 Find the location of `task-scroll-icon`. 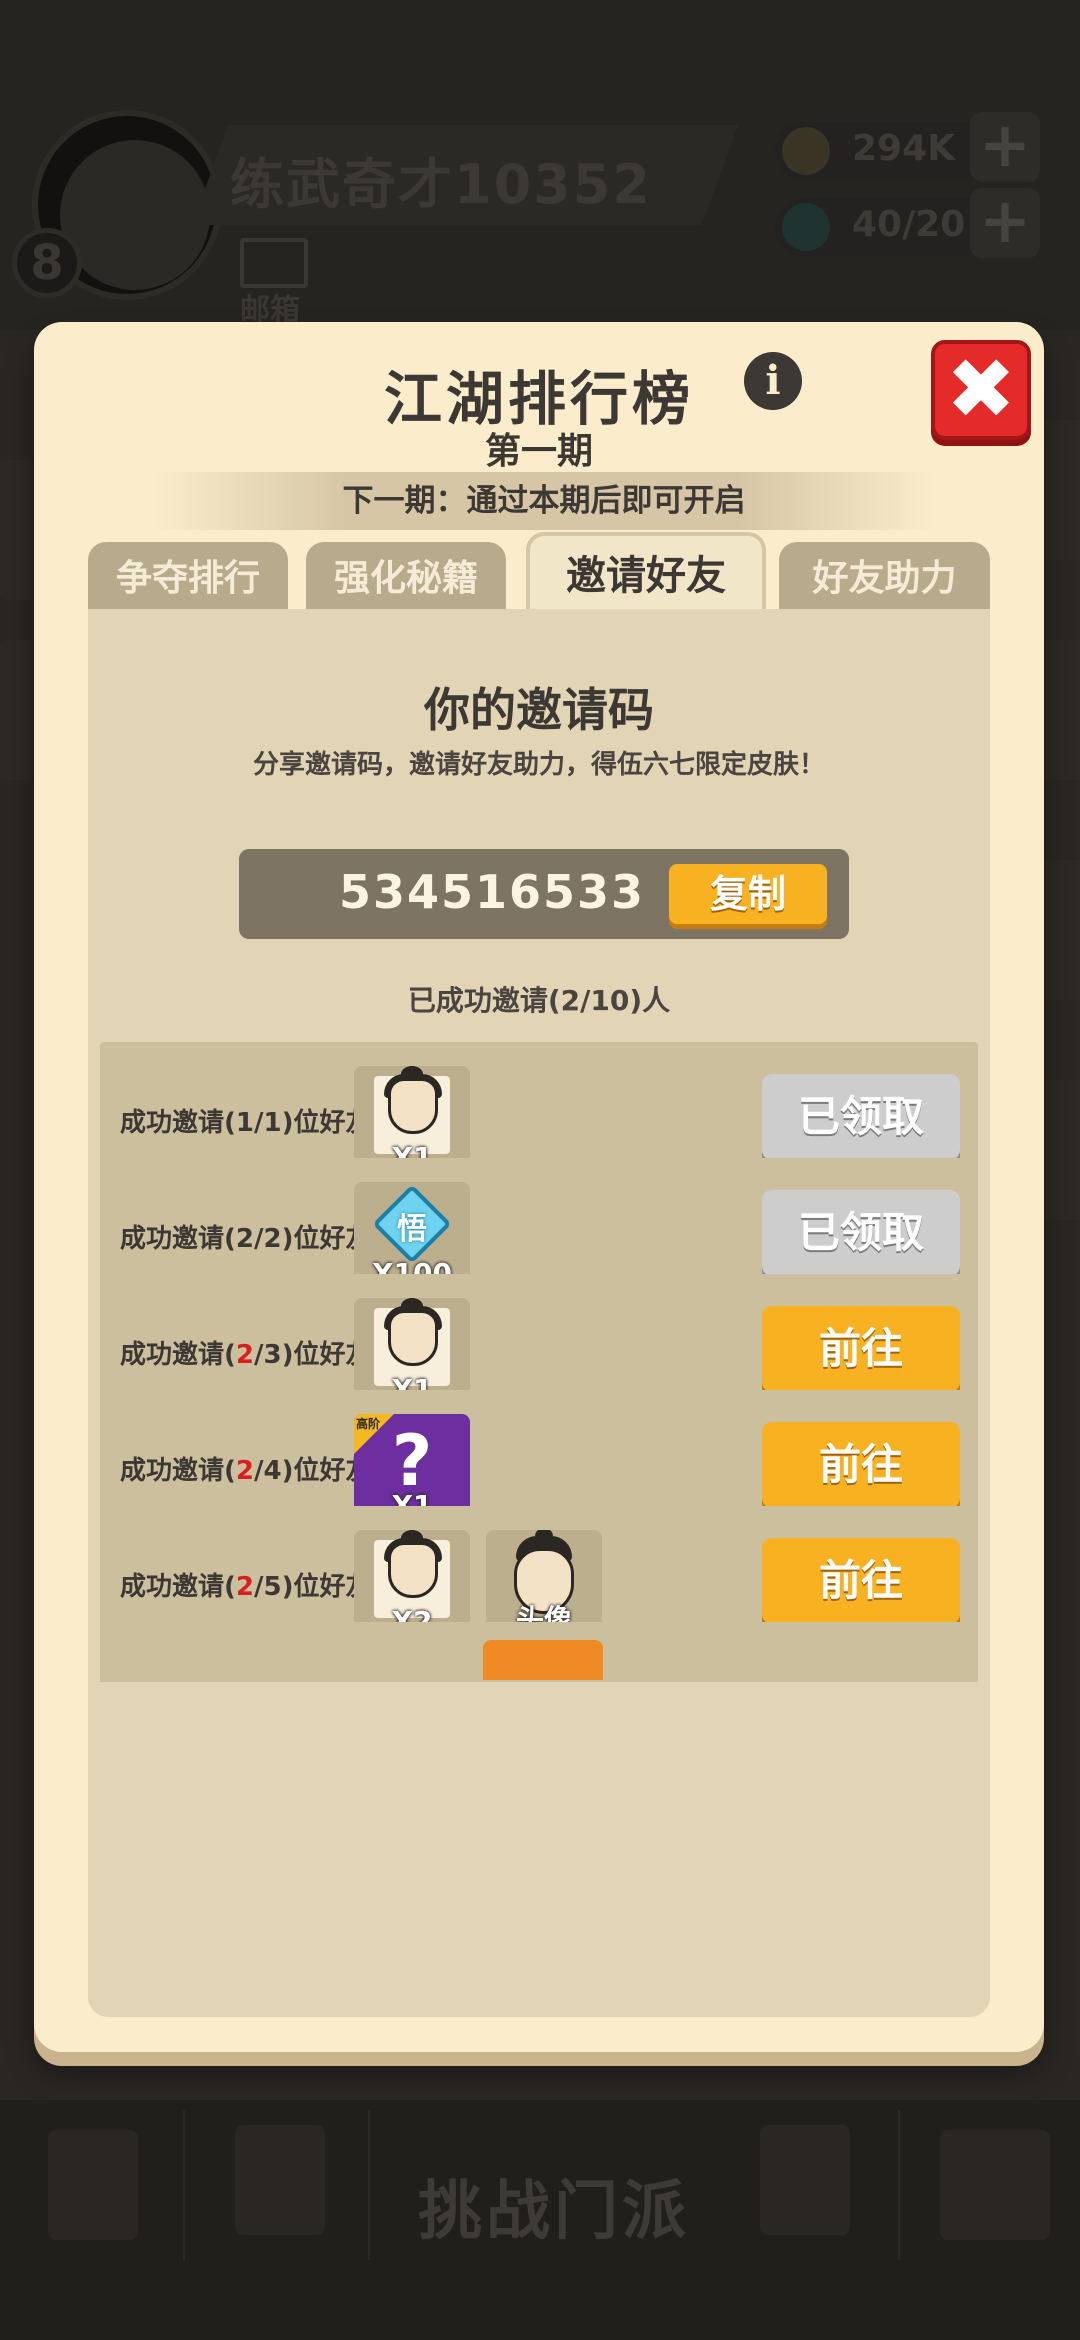

task-scroll-icon is located at coordinates (93, 2185).